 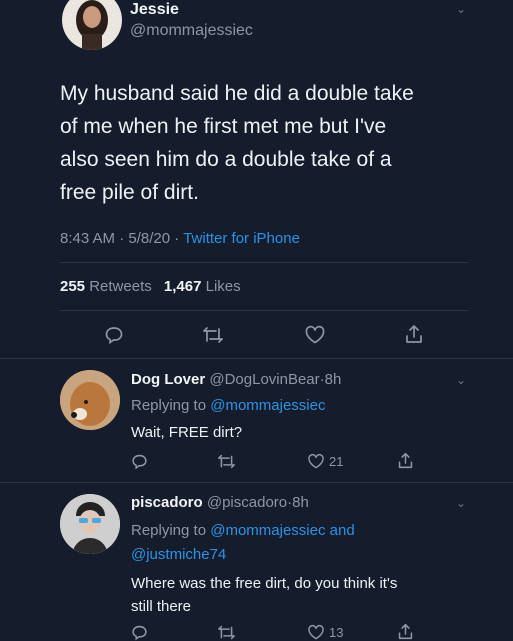 What do you see at coordinates (237, 93) in the screenshot?
I see `tweet-text-line: My husband said he did a double take` at bounding box center [237, 93].